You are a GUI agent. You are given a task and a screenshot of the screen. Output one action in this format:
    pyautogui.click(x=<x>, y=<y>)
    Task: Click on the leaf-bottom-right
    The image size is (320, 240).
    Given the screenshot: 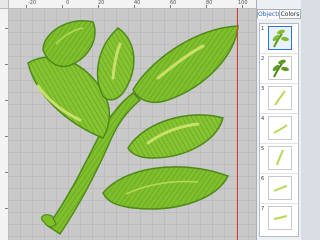 What is the action you would take?
    pyautogui.click(x=166, y=188)
    